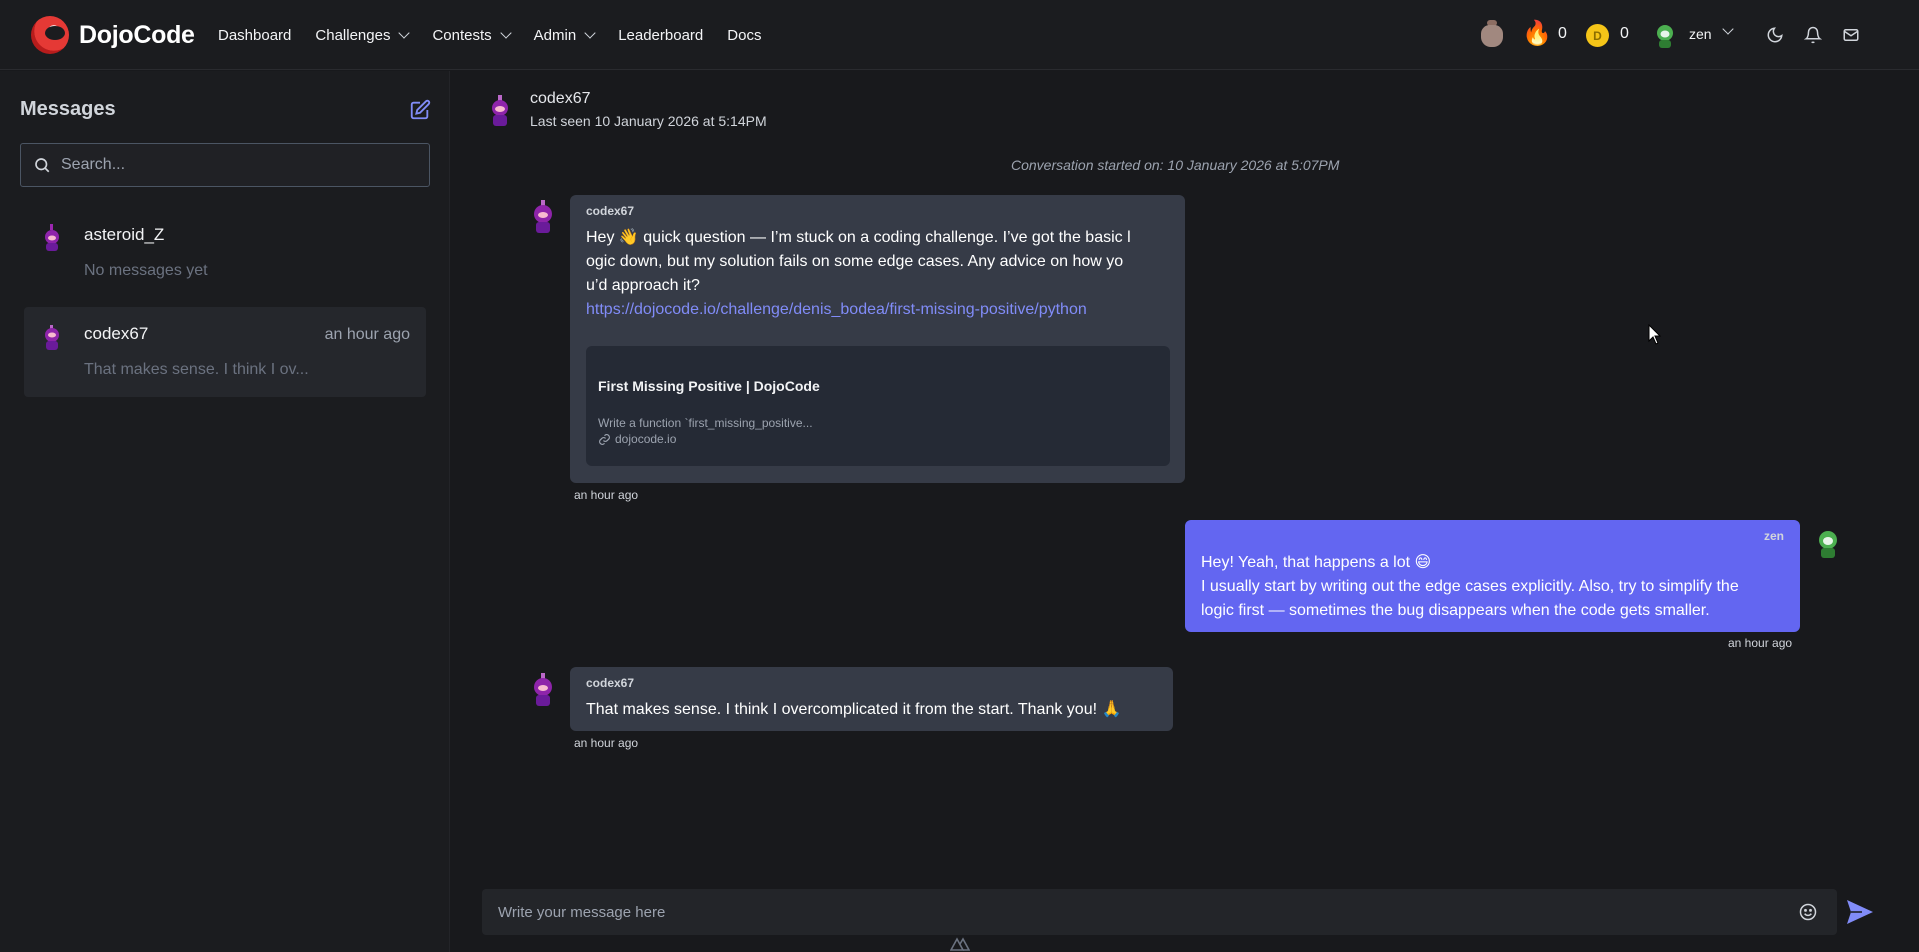 Image resolution: width=1919 pixels, height=952 pixels. I want to click on brand-logo: DojoCode, so click(113, 35).